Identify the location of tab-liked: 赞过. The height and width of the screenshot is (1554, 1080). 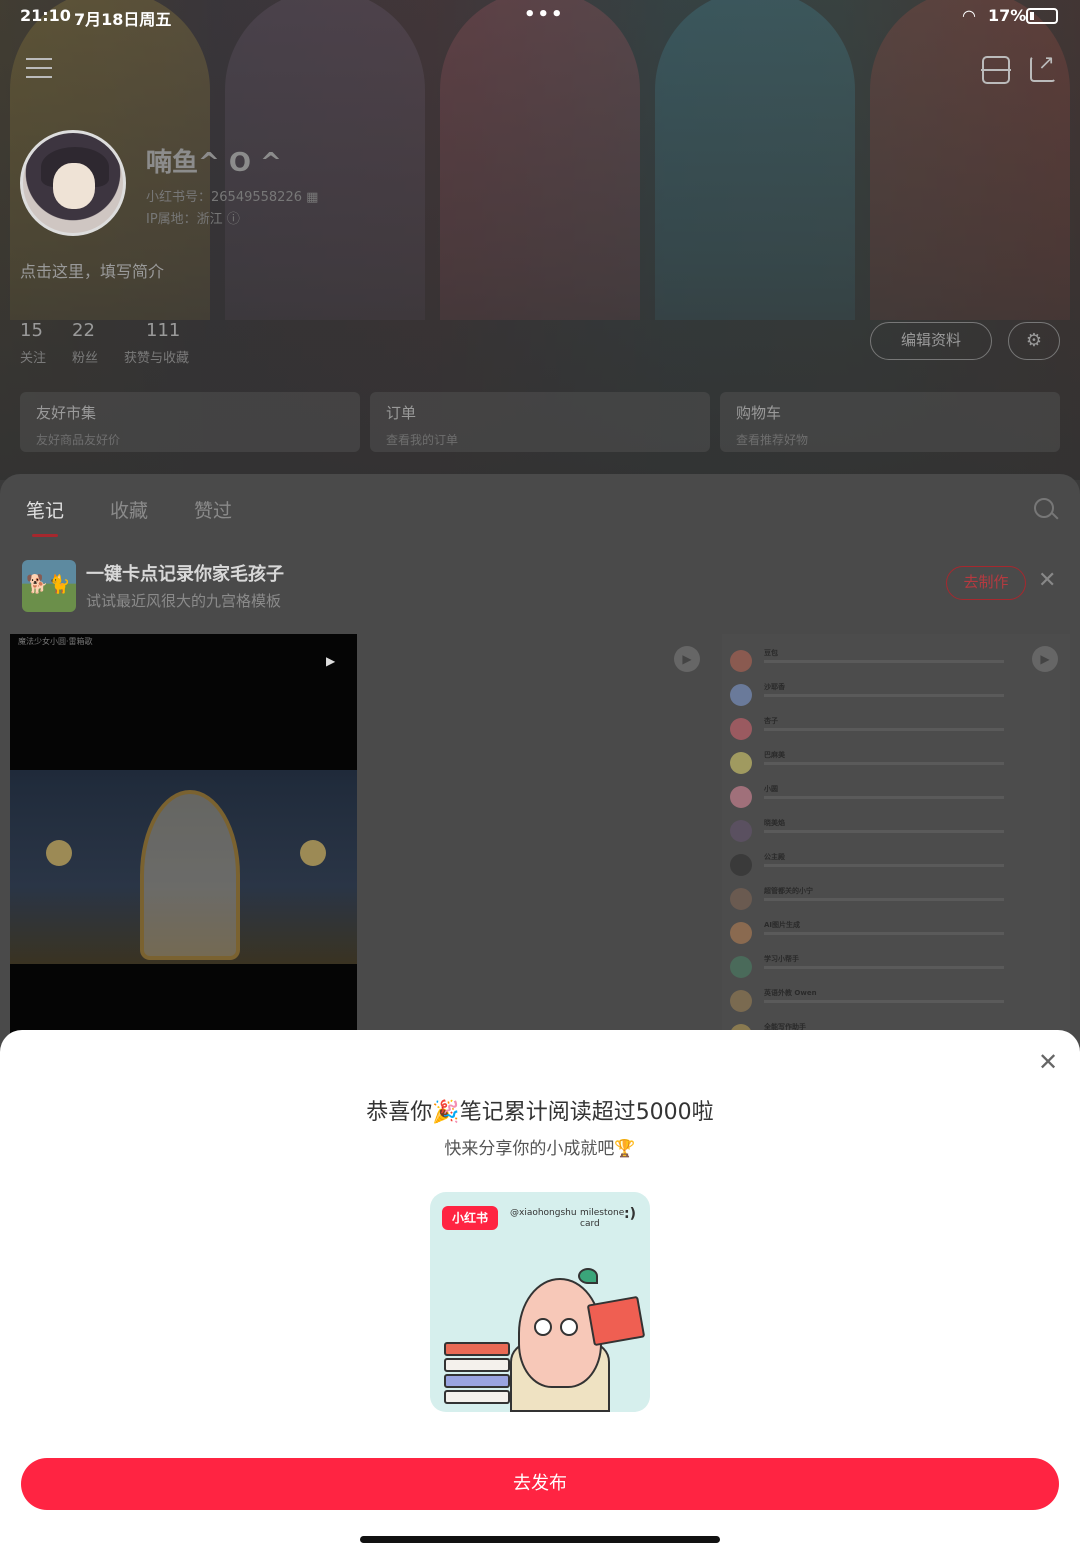
(213, 509).